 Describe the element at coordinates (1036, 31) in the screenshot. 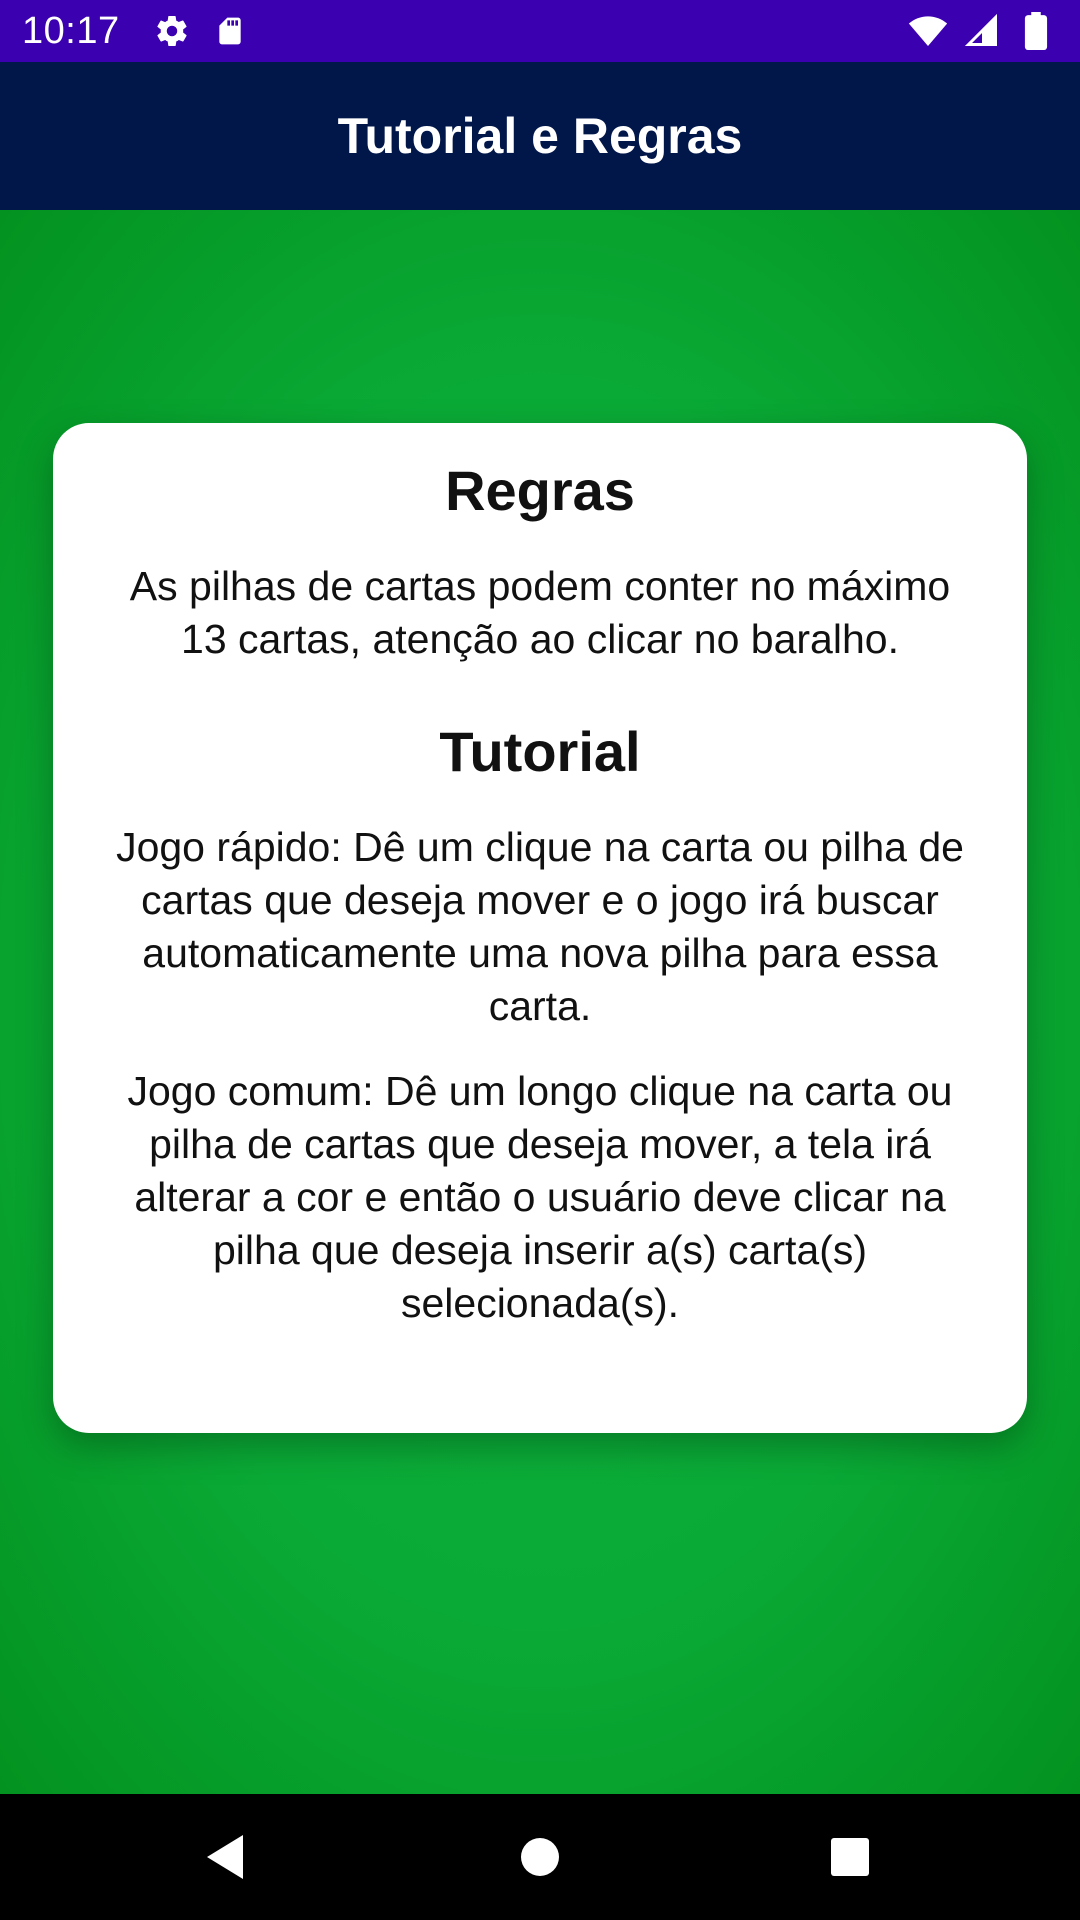

I see `battery-icon` at that location.